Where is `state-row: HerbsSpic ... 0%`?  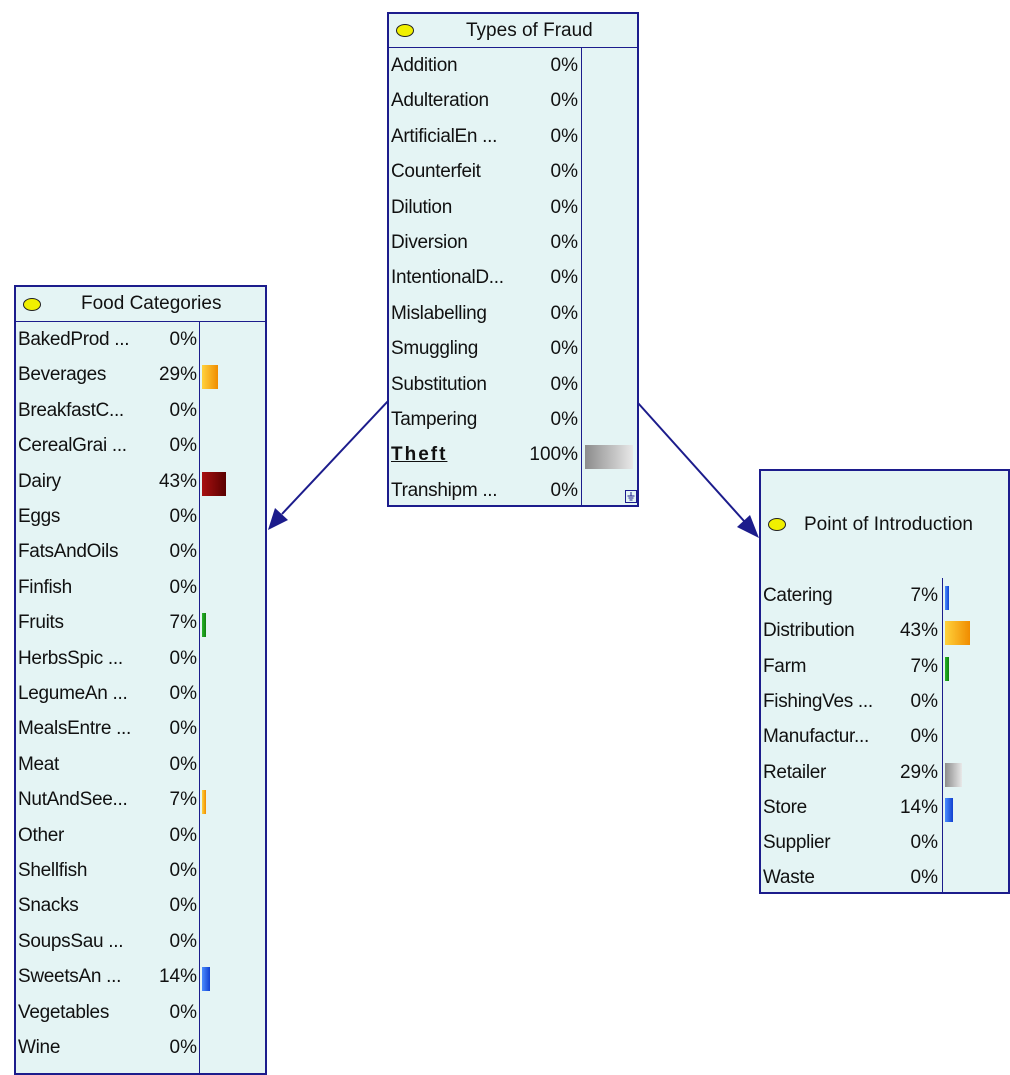 state-row: HerbsSpic ... 0% is located at coordinates (140, 658).